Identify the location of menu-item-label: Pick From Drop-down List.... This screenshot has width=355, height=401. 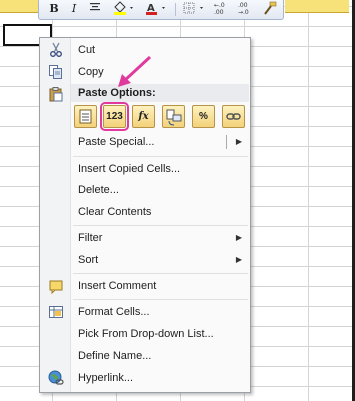
(146, 334).